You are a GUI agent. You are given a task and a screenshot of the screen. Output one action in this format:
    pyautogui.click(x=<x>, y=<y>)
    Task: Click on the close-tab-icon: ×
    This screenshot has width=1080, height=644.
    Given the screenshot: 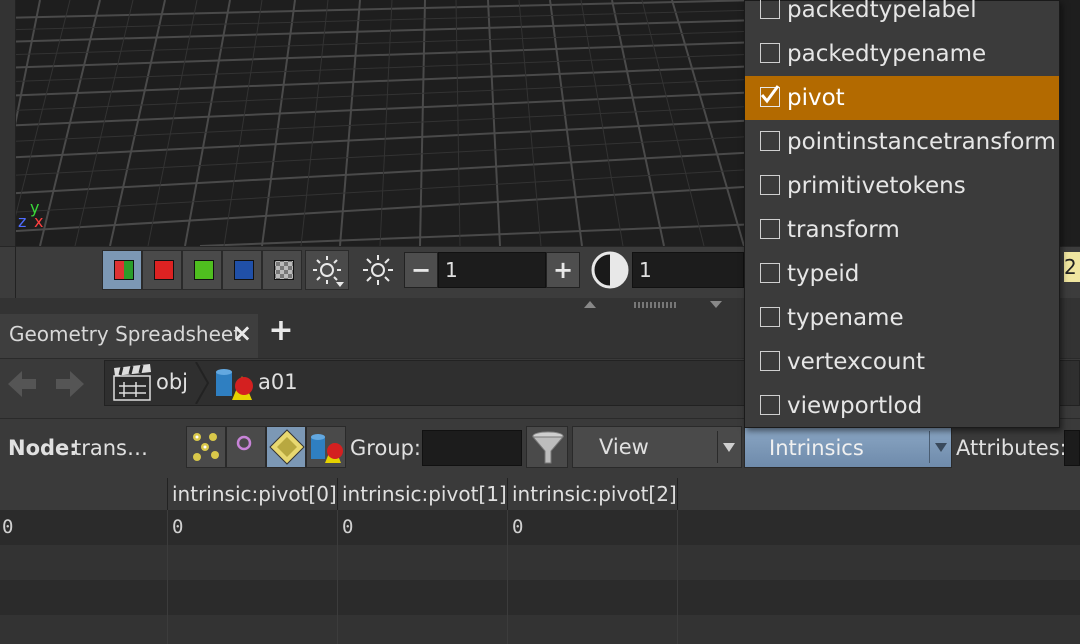 What is the action you would take?
    pyautogui.click(x=242, y=333)
    